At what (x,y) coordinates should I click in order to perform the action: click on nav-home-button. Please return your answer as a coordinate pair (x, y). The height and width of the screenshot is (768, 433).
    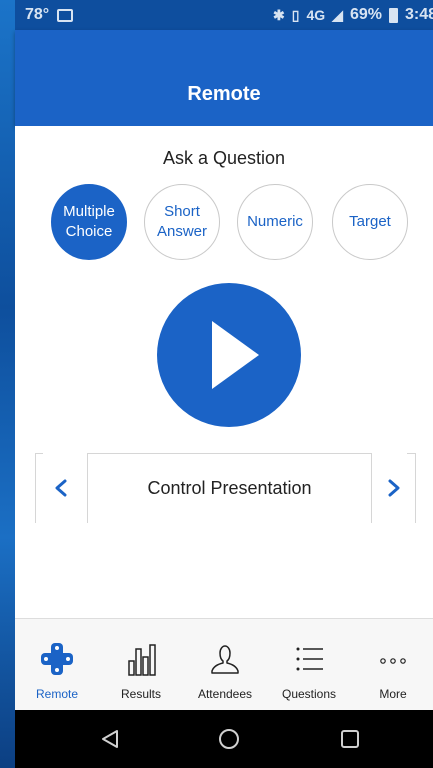
    Looking at the image, I should click on (229, 739).